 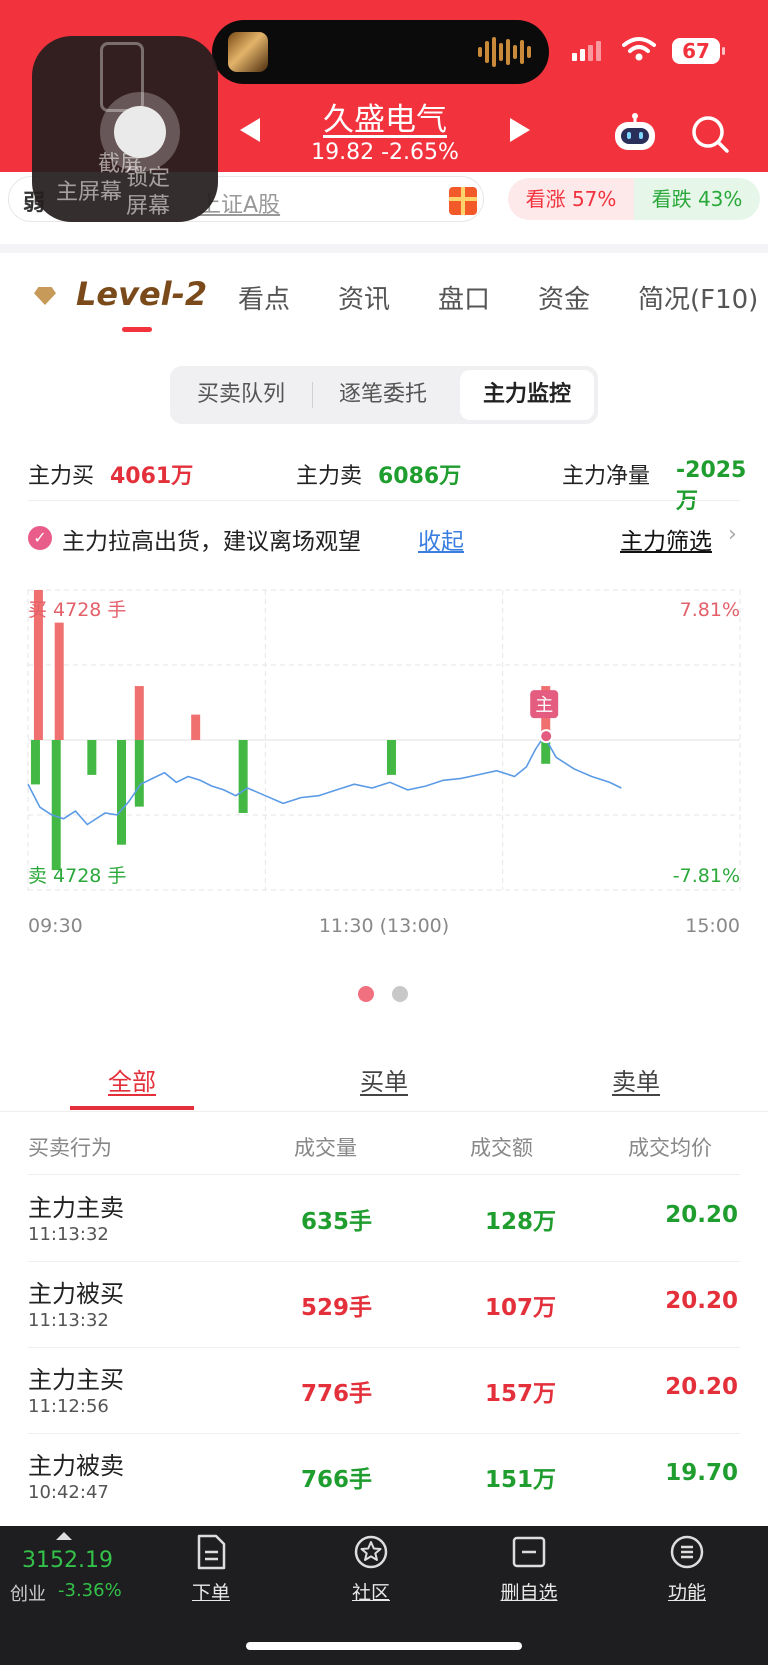 I want to click on row-avg-price: 19.70, so click(x=701, y=1473).